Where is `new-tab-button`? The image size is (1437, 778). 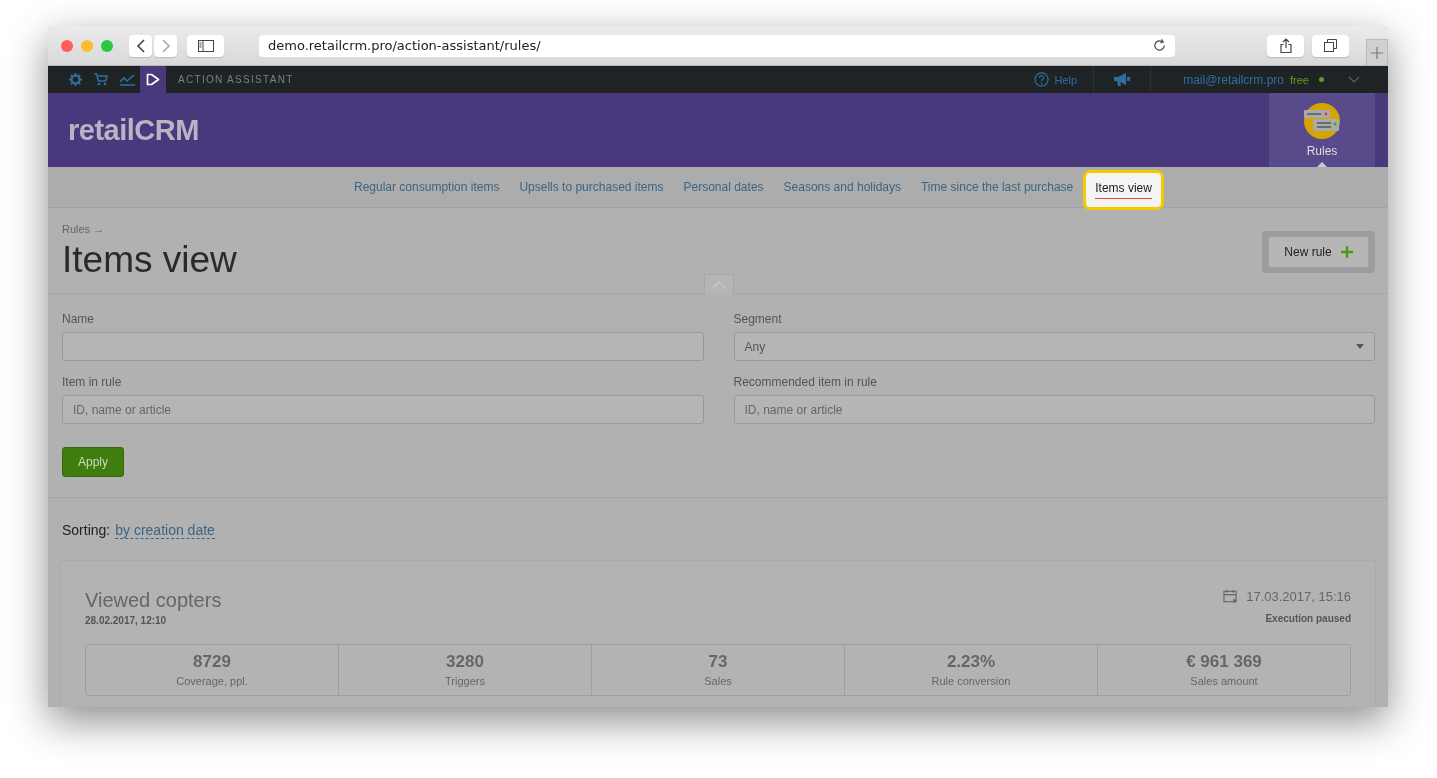 new-tab-button is located at coordinates (1377, 52).